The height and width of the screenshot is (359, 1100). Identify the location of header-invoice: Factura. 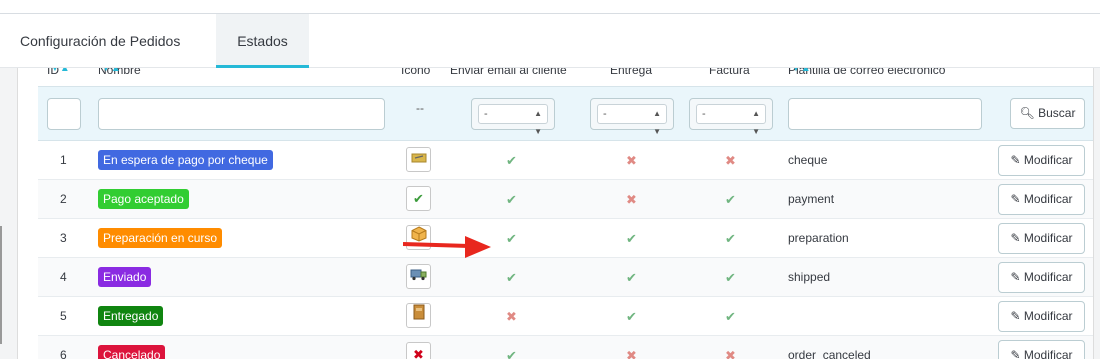
(729, 72).